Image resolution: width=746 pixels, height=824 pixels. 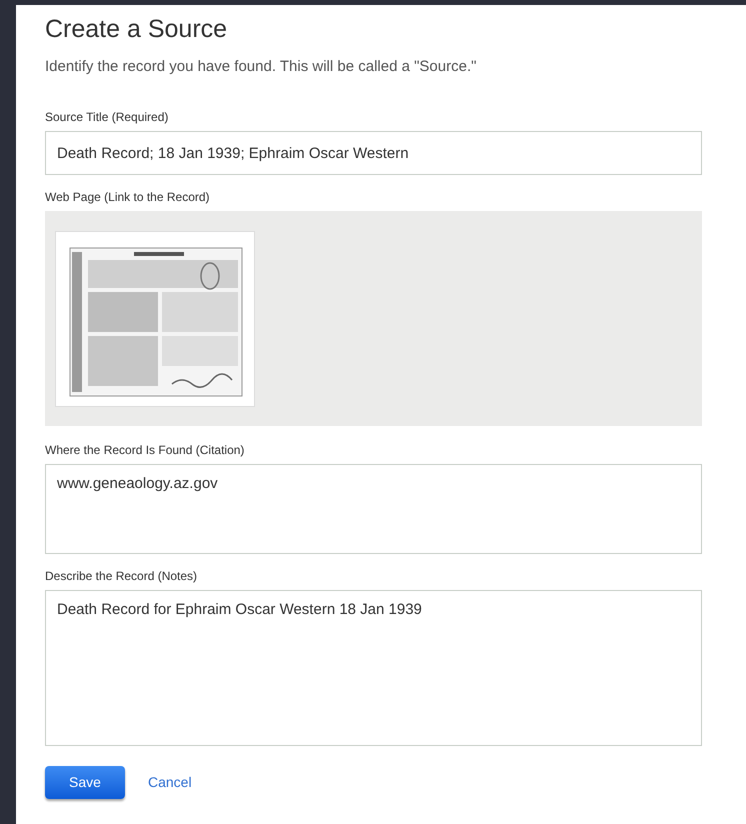 I want to click on text-field: Death Record; 18 Jan 1939; Ephraim Oscar Western, so click(x=373, y=153).